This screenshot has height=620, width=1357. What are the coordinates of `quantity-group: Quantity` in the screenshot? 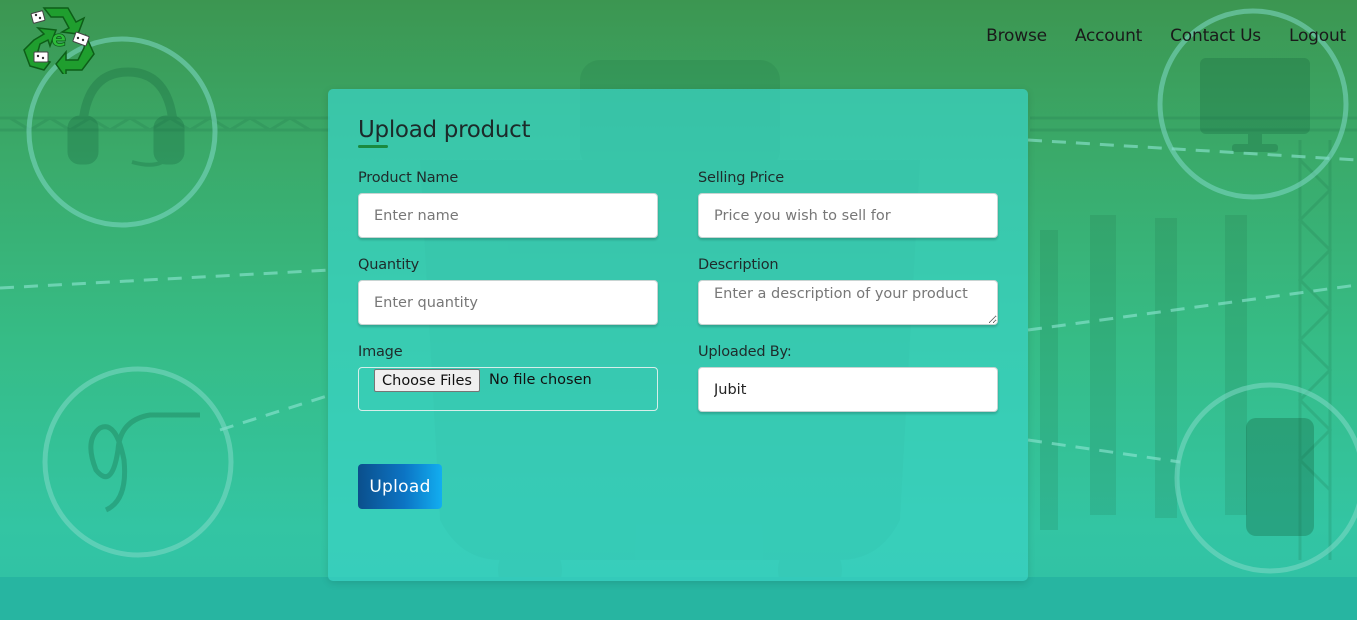 It's located at (508, 291).